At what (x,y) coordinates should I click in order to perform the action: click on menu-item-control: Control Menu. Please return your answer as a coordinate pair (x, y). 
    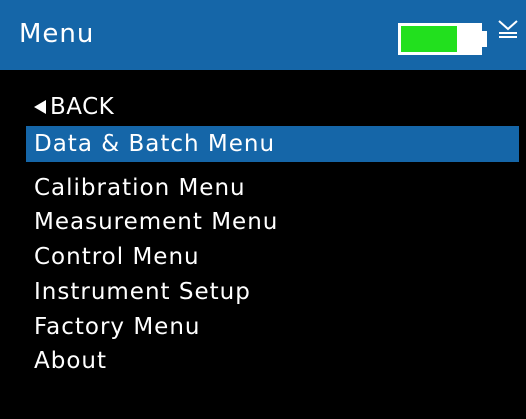
    Looking at the image, I should click on (272, 257).